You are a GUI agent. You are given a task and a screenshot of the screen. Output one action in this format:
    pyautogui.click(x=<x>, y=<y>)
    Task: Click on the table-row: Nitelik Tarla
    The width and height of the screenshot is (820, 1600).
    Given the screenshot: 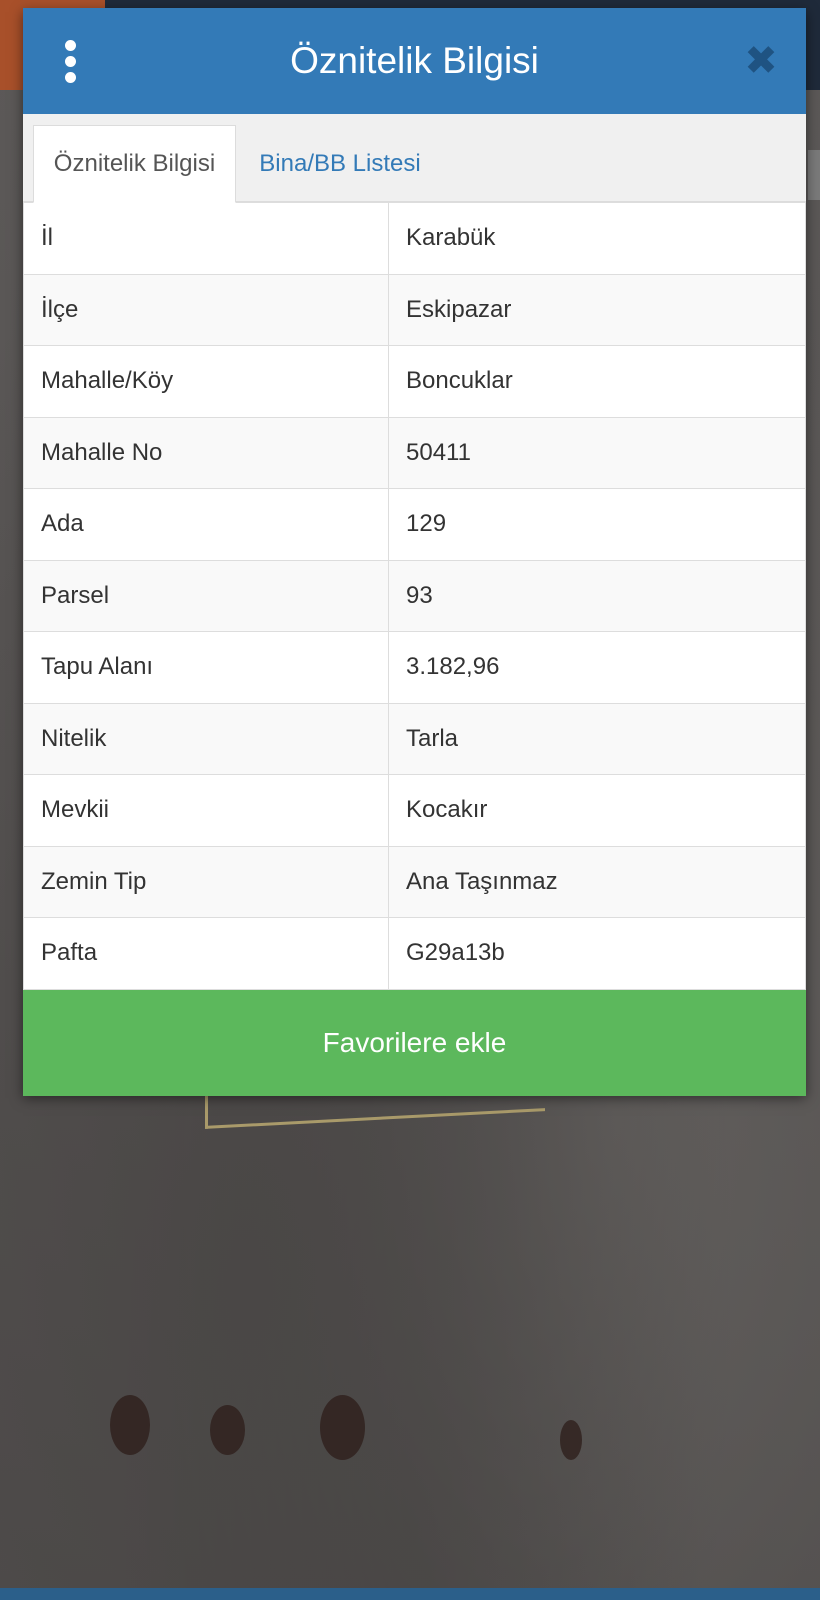 What is the action you would take?
    pyautogui.click(x=414, y=738)
    